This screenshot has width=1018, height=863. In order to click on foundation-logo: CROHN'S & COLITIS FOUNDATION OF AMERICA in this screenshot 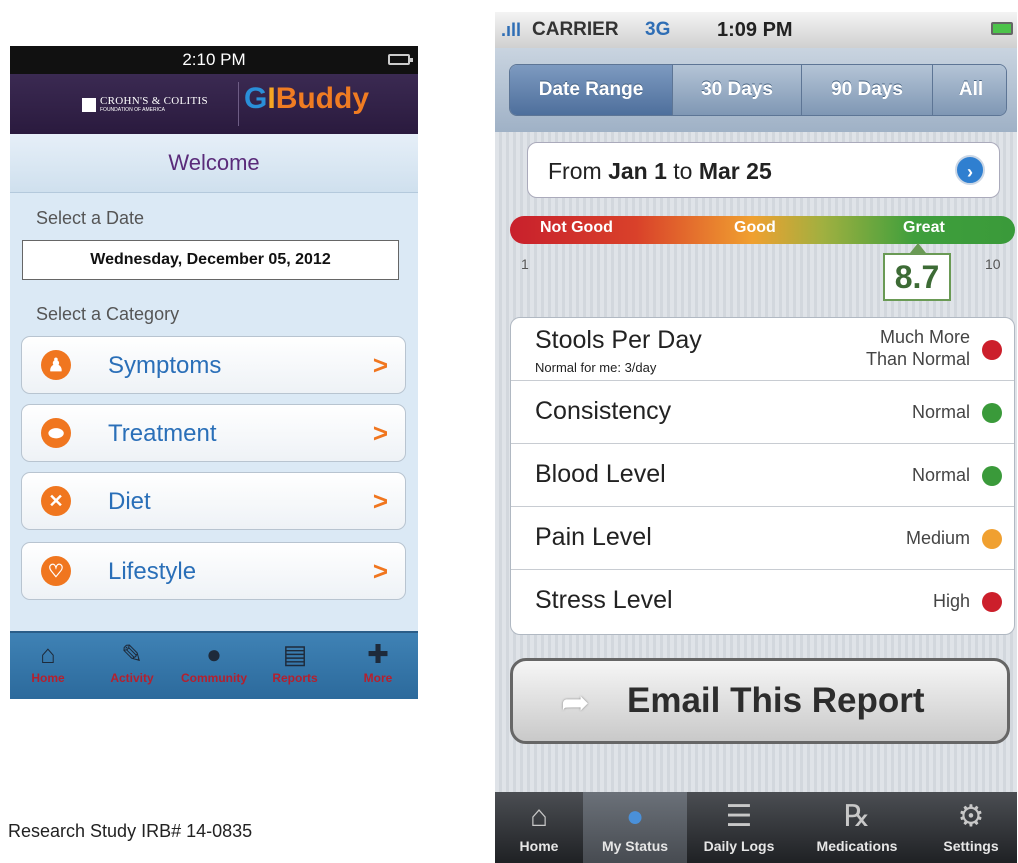, I will do `click(145, 104)`.